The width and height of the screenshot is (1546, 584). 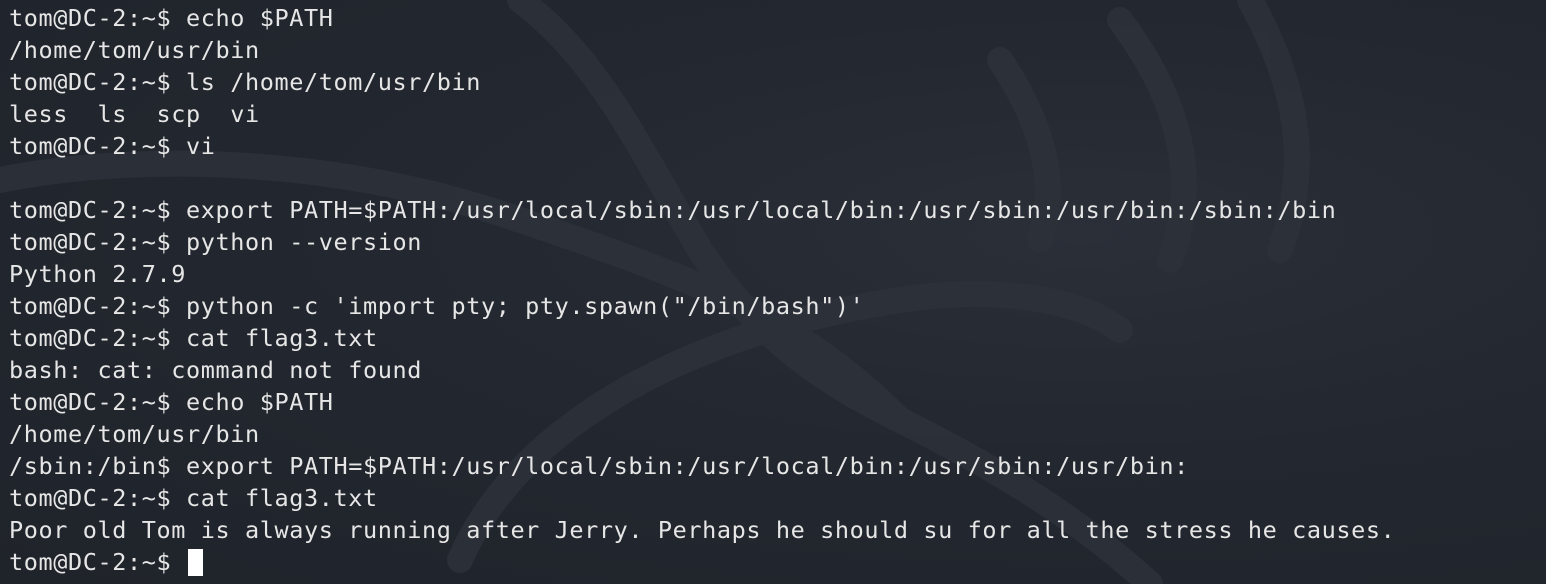 I want to click on terminal-input-line: tom@DC-2:~$, so click(x=777, y=562).